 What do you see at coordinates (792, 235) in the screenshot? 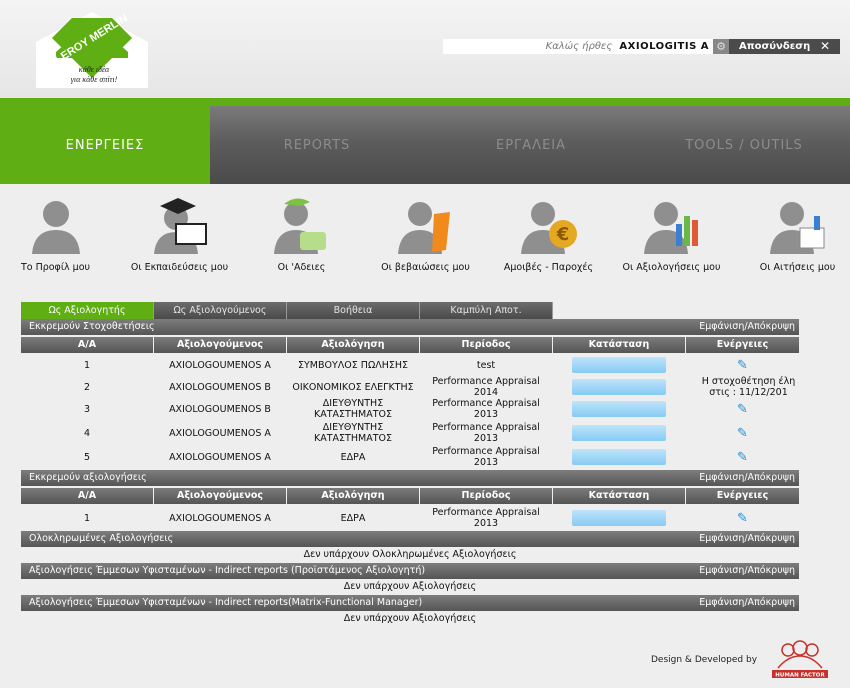
I see `request-item: Οι Αιτήσεις μου` at bounding box center [792, 235].